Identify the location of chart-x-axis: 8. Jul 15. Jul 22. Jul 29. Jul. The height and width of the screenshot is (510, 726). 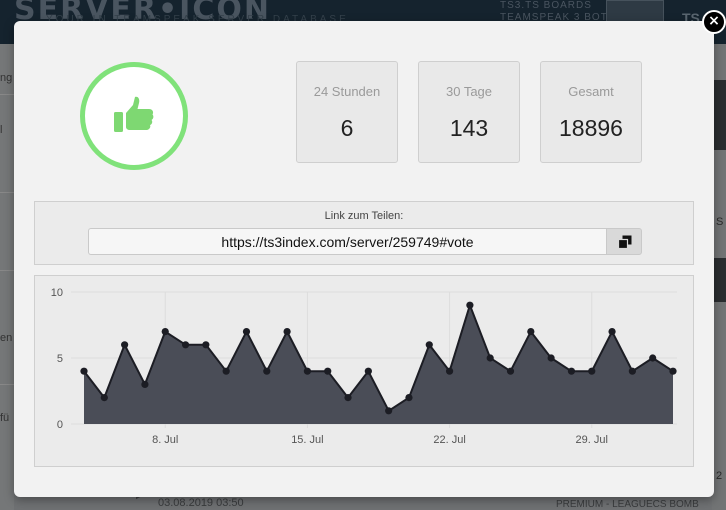
(380, 440).